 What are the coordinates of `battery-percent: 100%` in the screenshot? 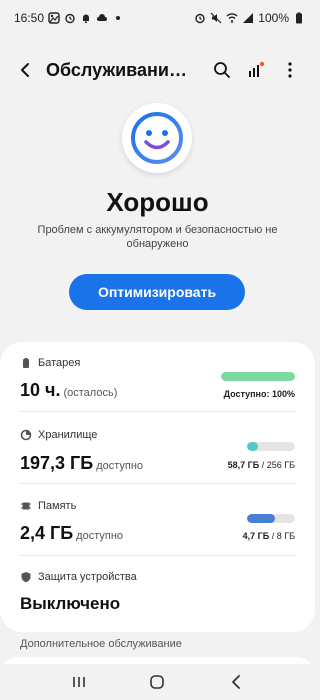 It's located at (273, 18).